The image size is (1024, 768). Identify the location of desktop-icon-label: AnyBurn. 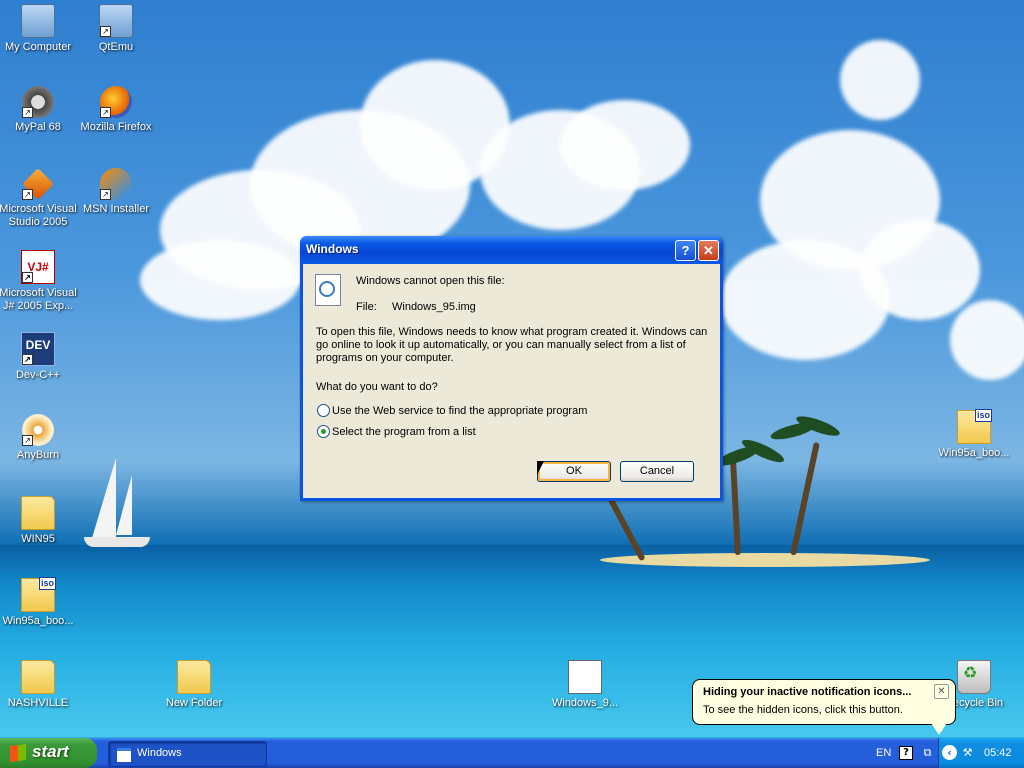
(38, 455).